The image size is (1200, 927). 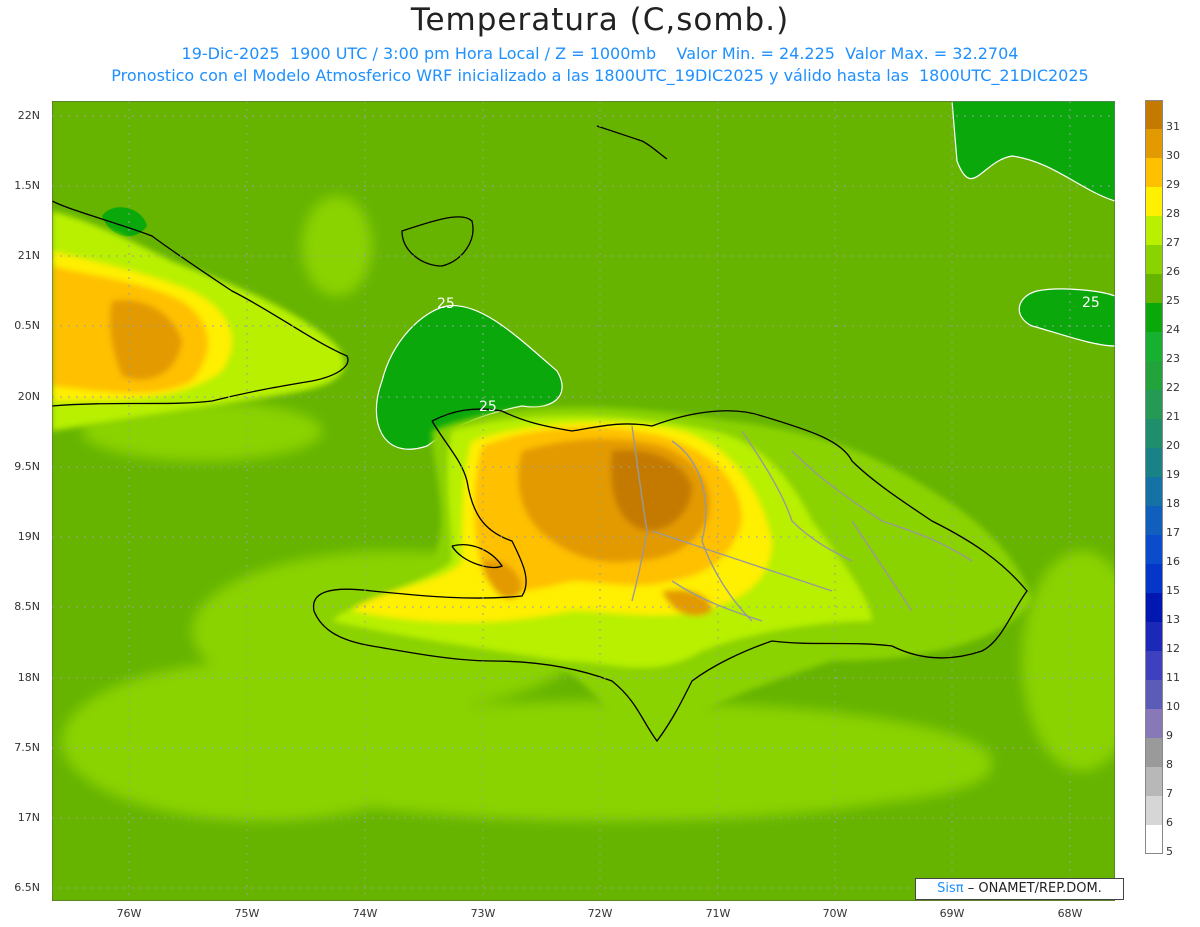 What do you see at coordinates (950, 888) in the screenshot?
I see `sispi-logo-text: Sisπ` at bounding box center [950, 888].